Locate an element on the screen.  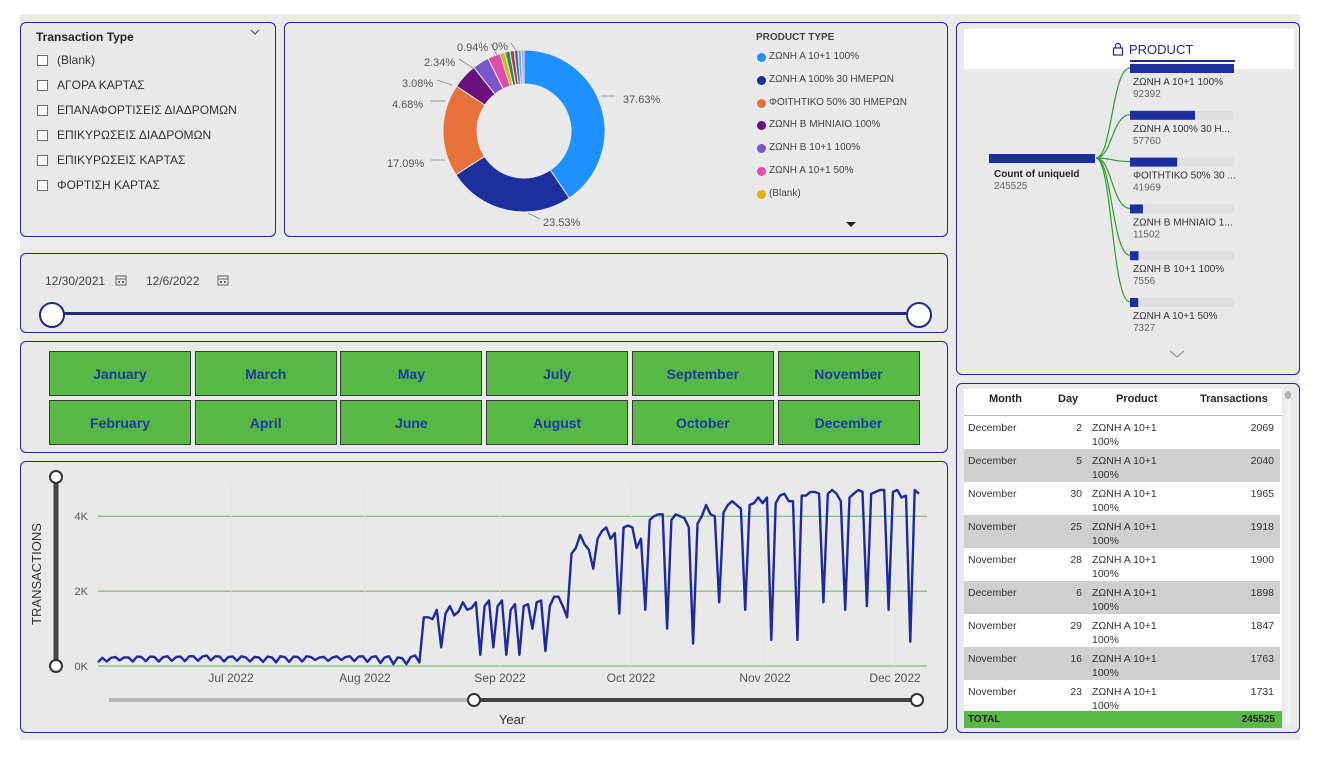
slicer-option-label: ΕΠΙΚΥΡΩΣΕΙΣ ΔΙΑΔΡΟΜΩΝ is located at coordinates (134, 135).